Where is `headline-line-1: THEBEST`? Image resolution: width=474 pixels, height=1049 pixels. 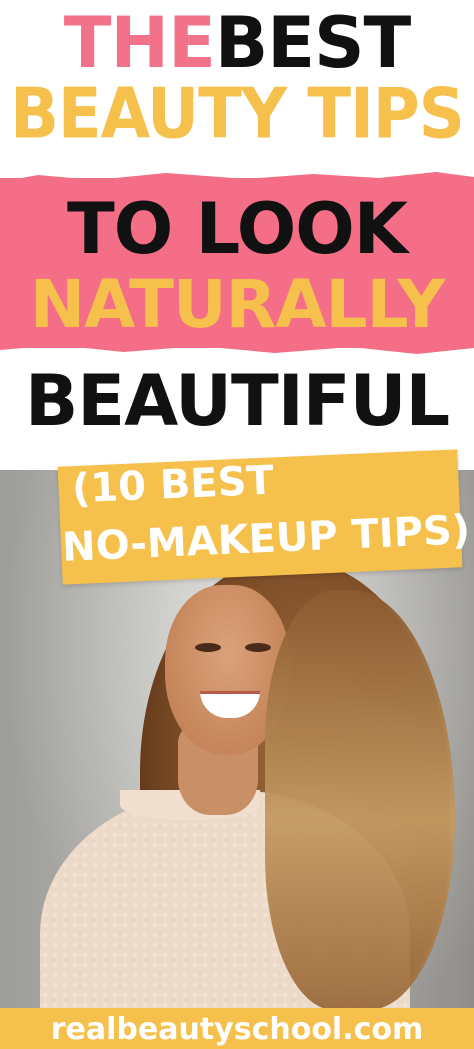
headline-line-1: THEBEST is located at coordinates (237, 43).